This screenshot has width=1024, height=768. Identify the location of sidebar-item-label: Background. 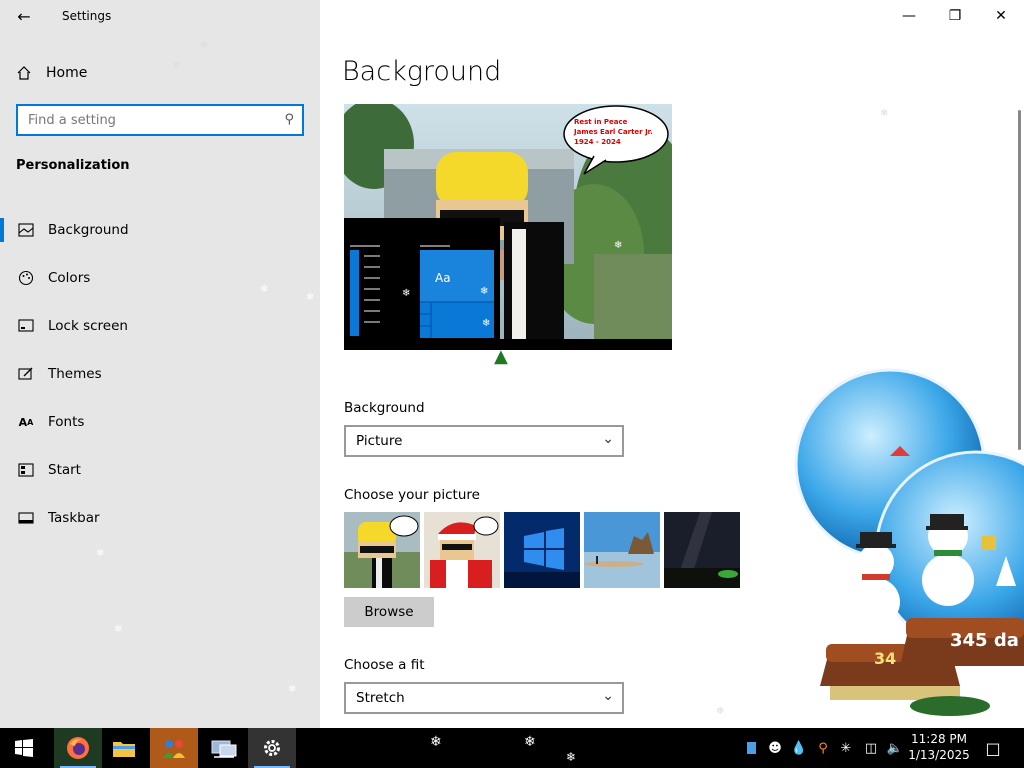
(88, 230).